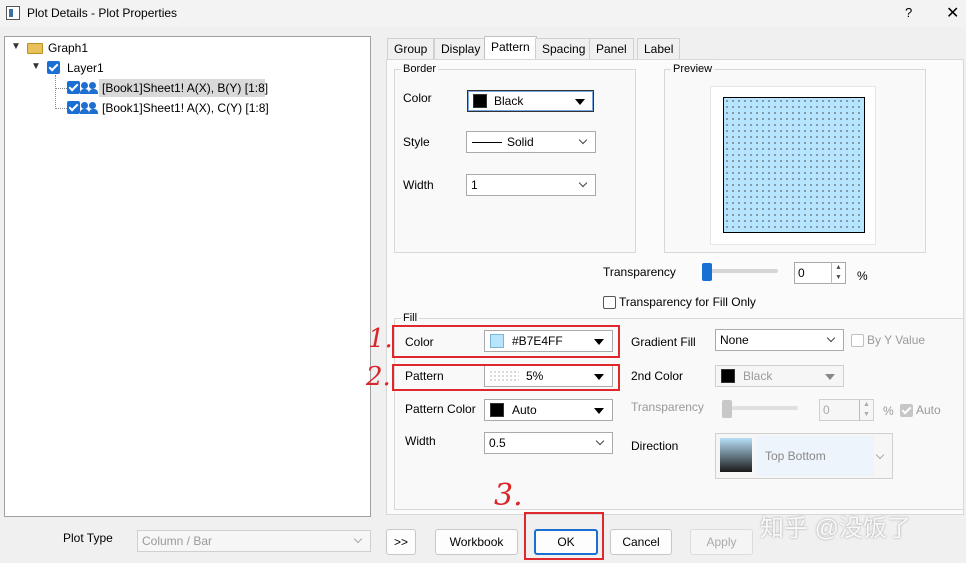  Describe the element at coordinates (13, 13) in the screenshot. I see `window-icon` at that location.